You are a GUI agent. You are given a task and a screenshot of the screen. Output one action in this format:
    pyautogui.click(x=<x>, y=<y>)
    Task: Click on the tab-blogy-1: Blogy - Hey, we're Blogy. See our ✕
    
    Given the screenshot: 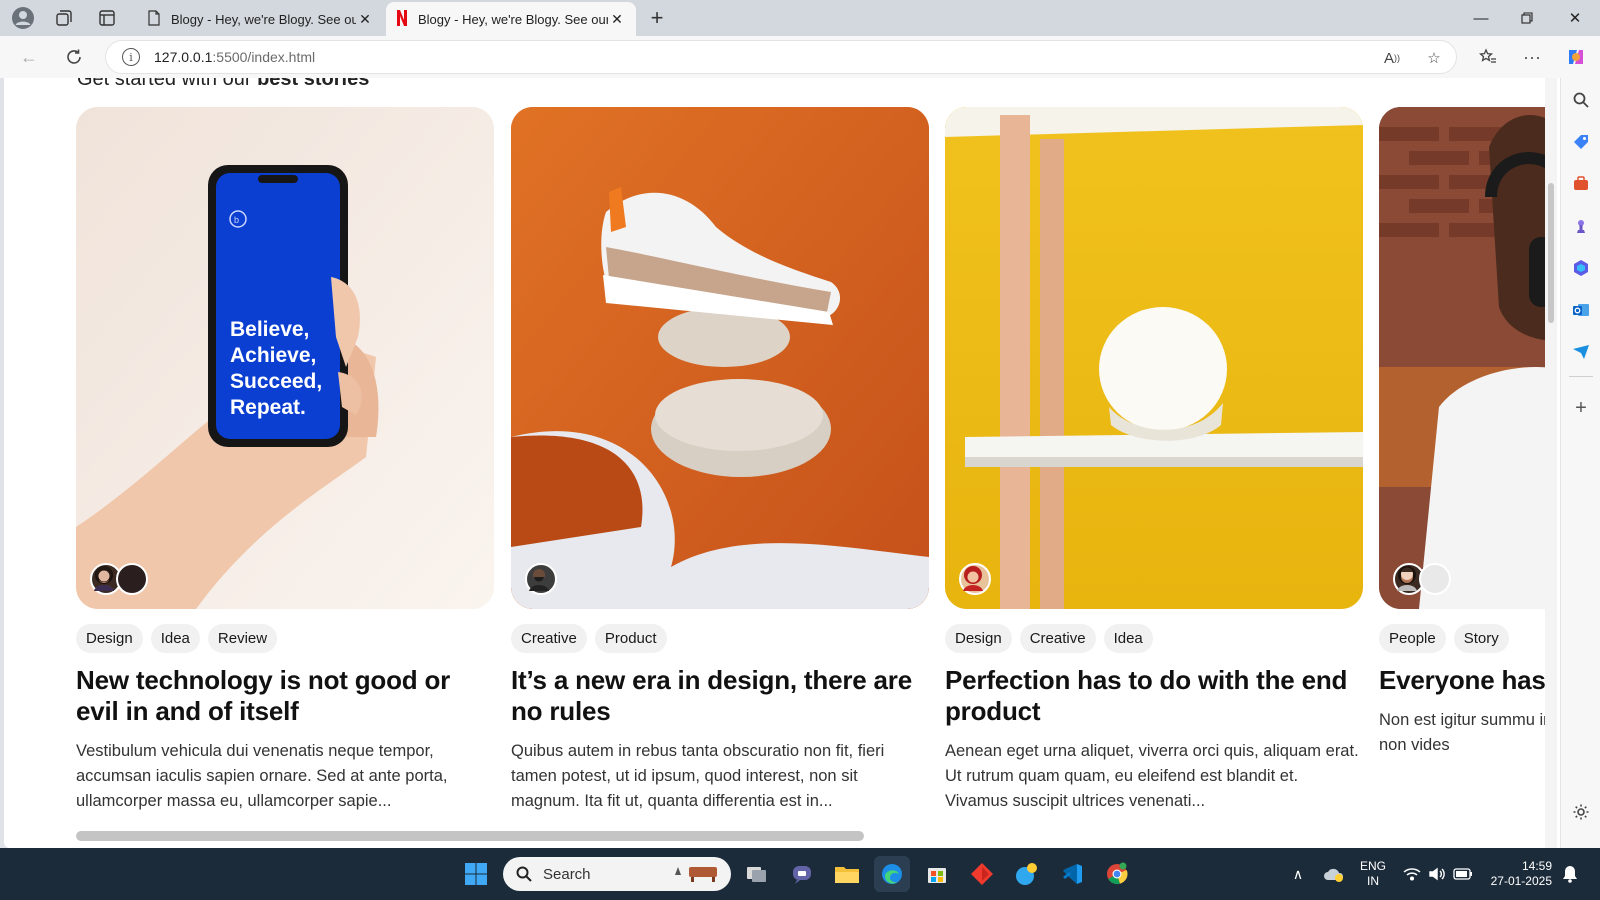 What is the action you would take?
    pyautogui.click(x=260, y=19)
    